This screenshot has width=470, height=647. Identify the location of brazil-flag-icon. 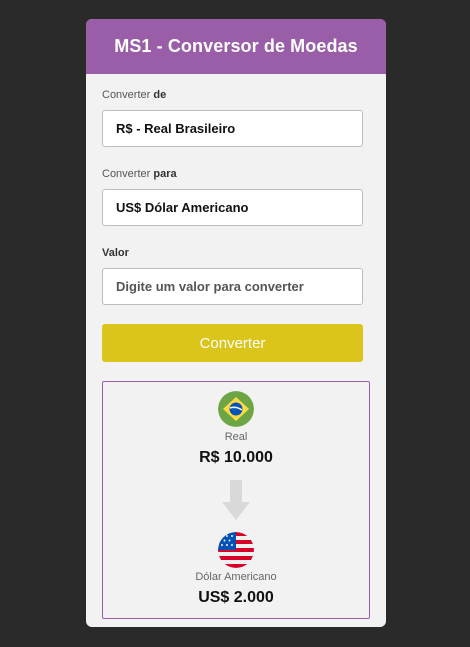
(236, 409).